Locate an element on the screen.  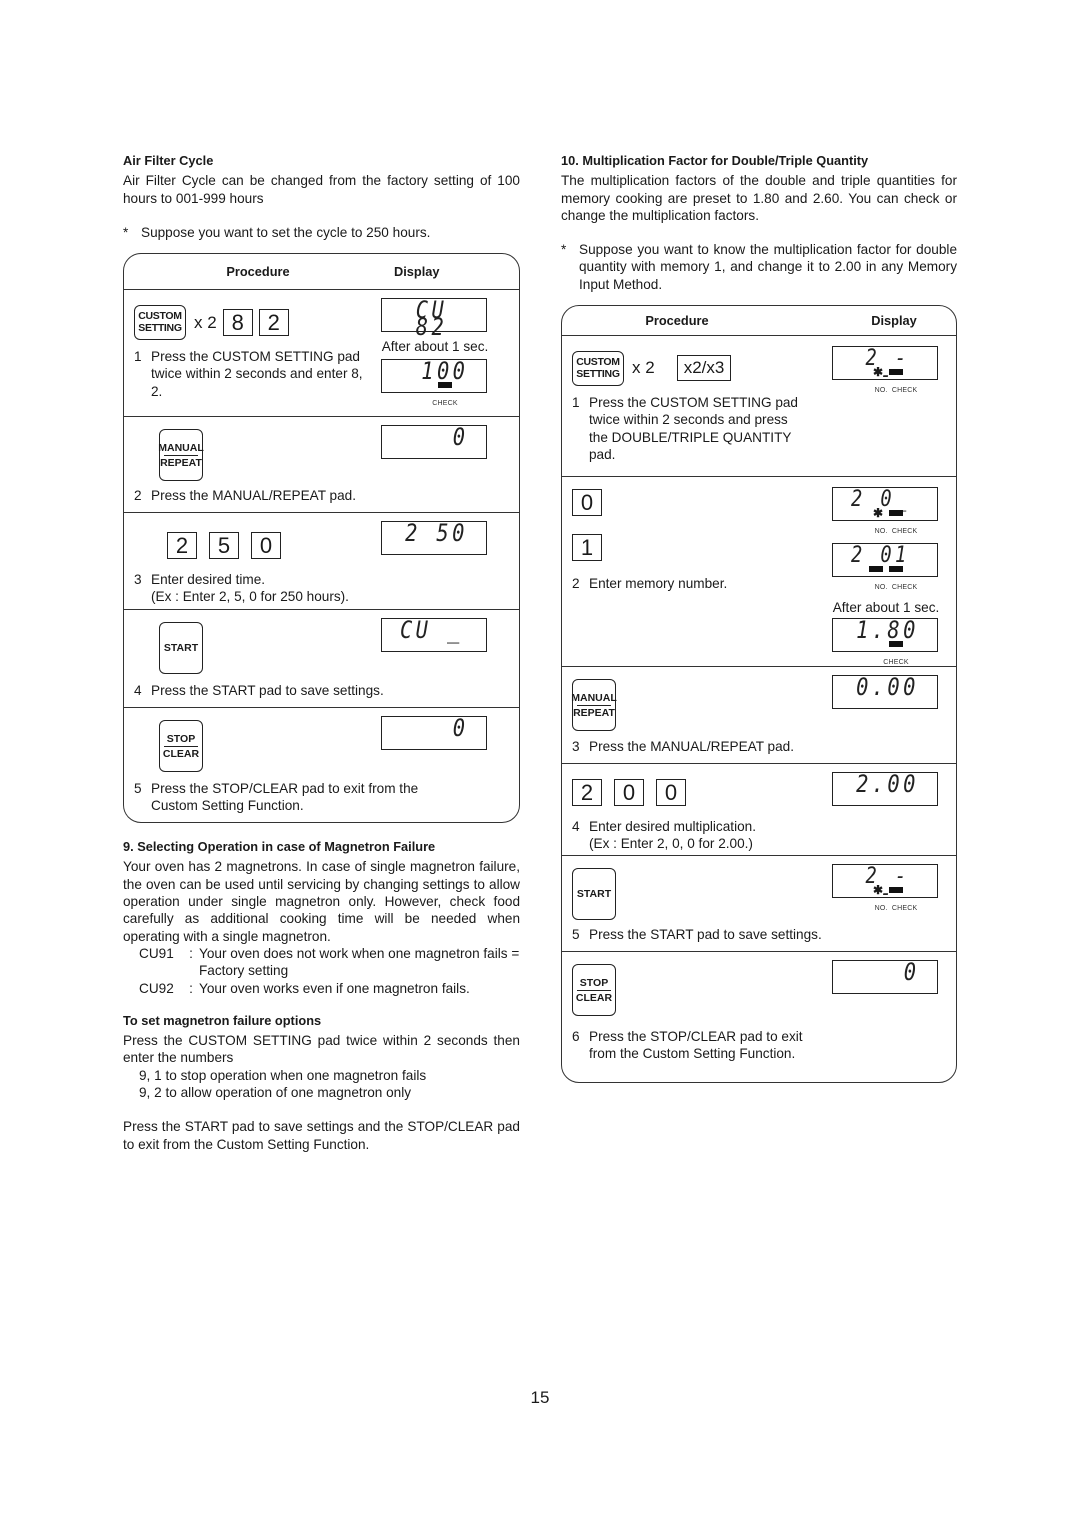
step-number: 6 is located at coordinates (576, 1037).